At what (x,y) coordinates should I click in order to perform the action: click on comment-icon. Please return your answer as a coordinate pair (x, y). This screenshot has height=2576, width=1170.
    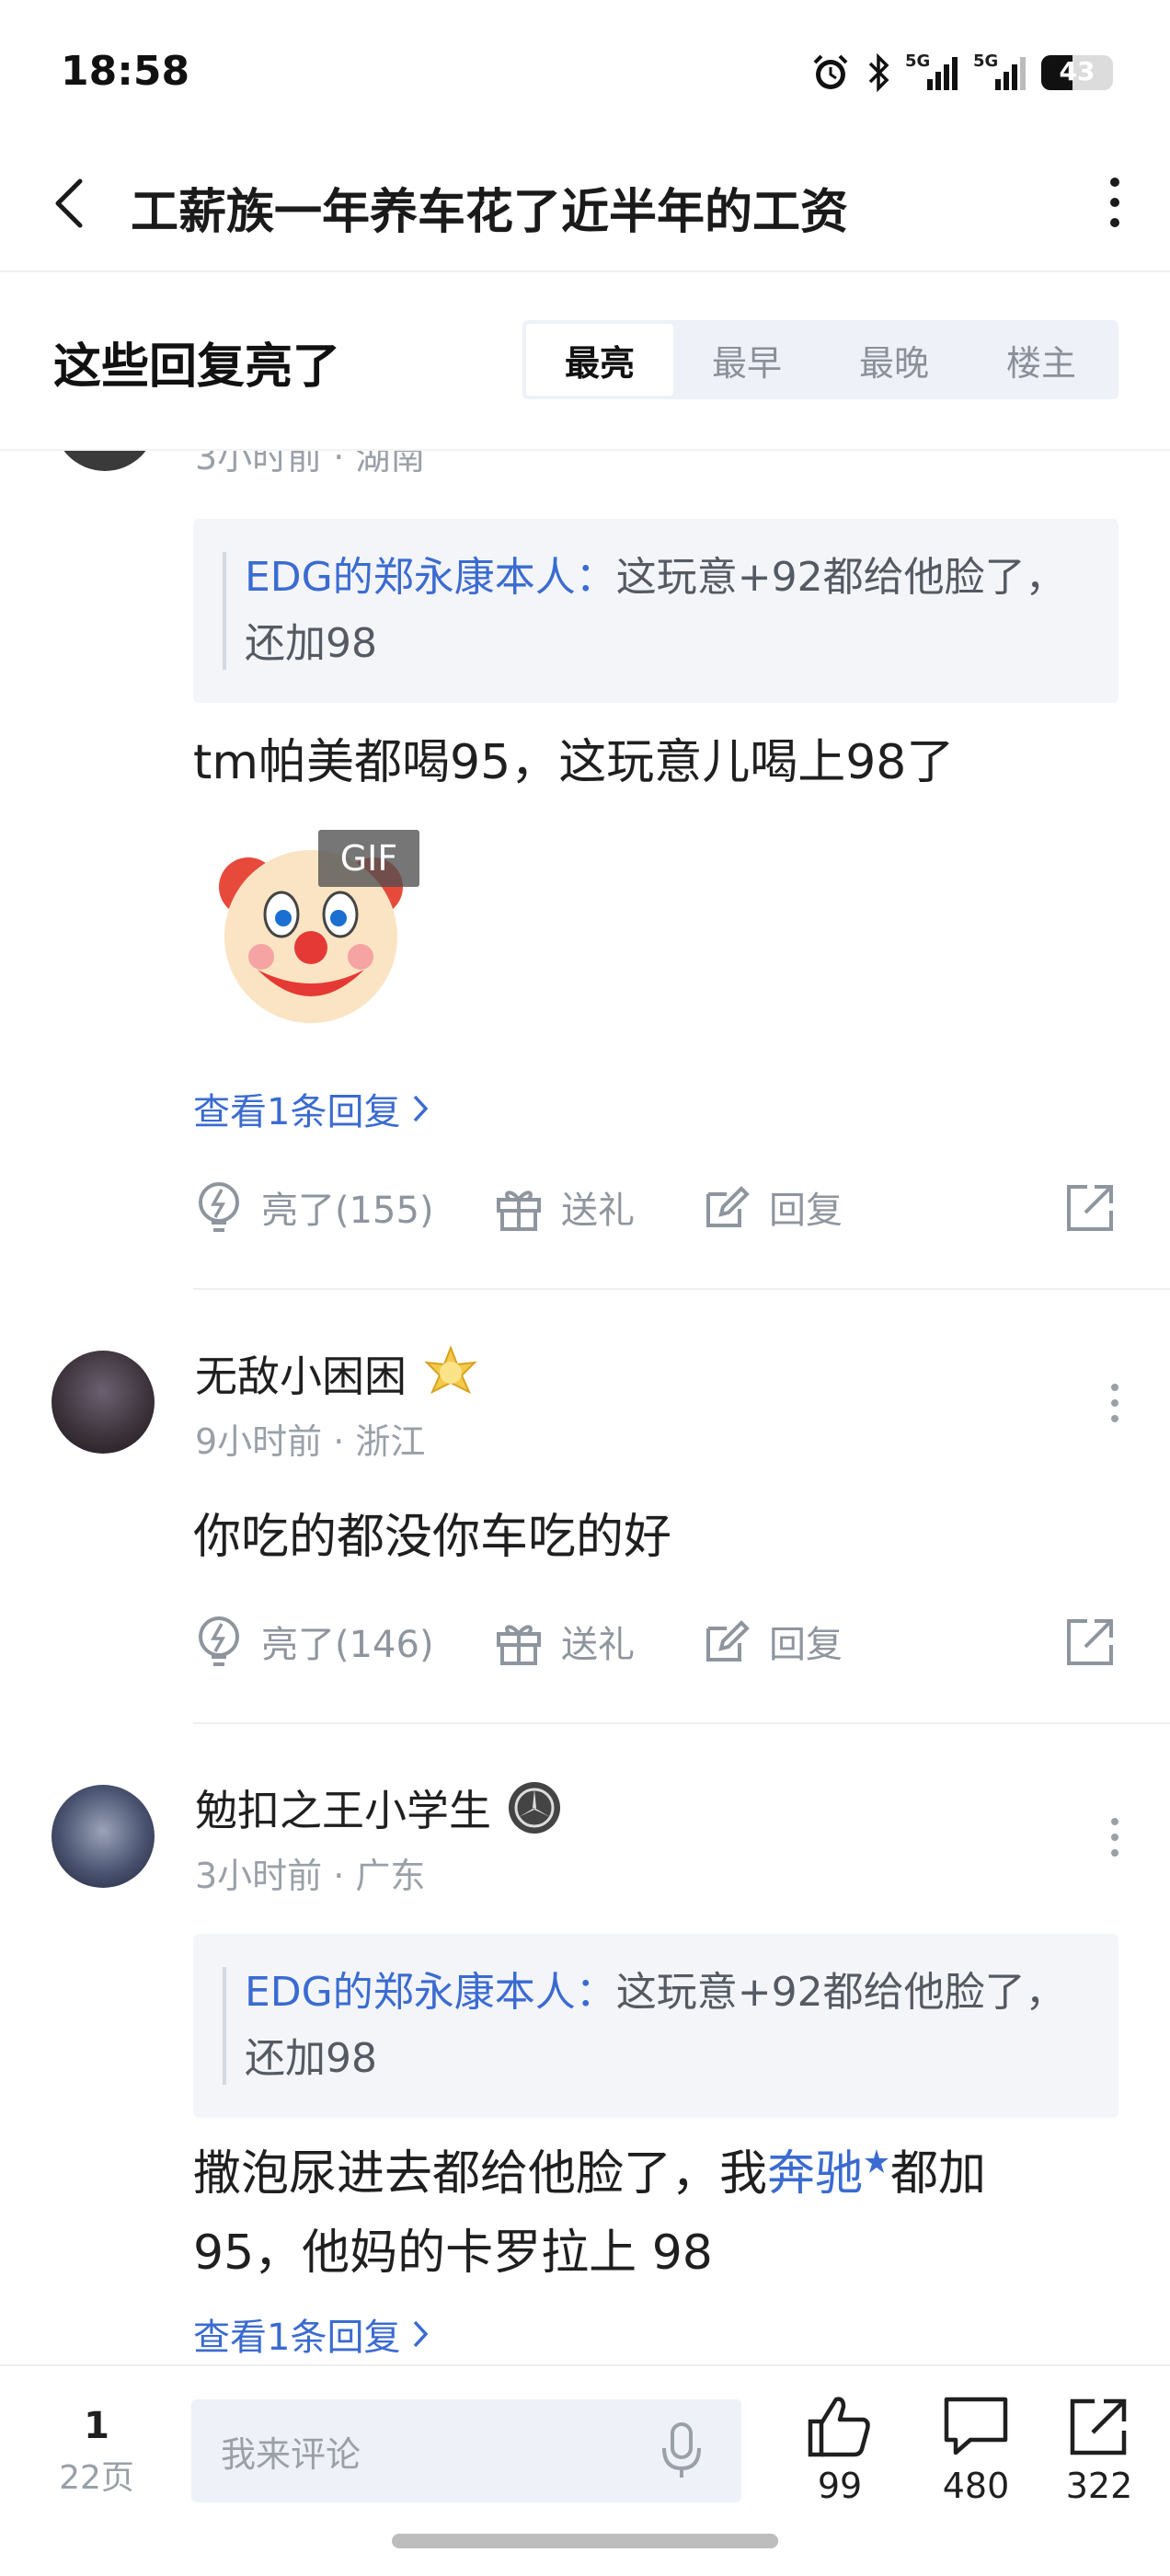
    Looking at the image, I should click on (976, 2426).